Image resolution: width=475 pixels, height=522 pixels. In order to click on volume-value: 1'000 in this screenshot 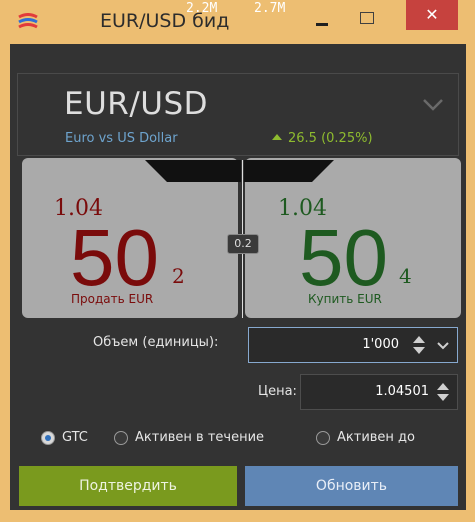, I will do `click(380, 344)`.